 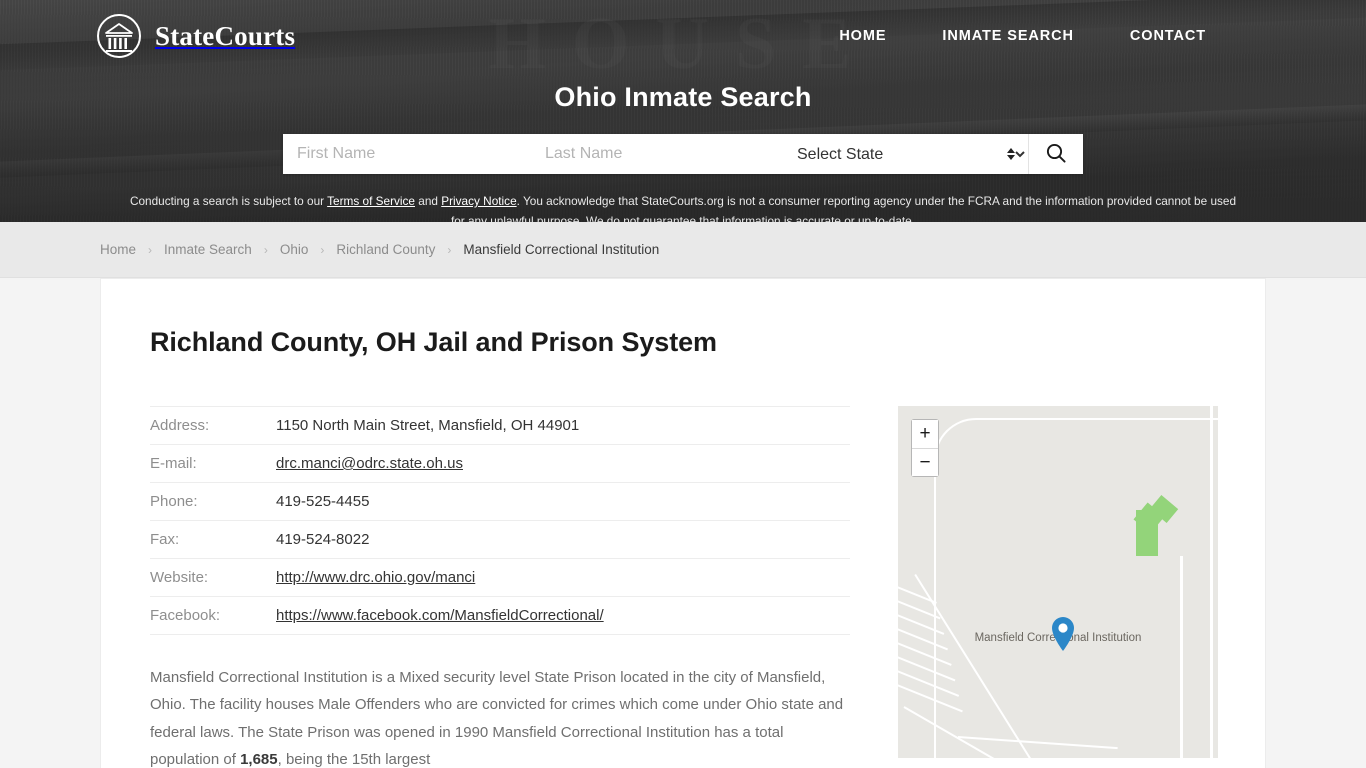 I want to click on header-topbar: StateCourts HOME INMATE SEARCH CONTACT, so click(x=683, y=29).